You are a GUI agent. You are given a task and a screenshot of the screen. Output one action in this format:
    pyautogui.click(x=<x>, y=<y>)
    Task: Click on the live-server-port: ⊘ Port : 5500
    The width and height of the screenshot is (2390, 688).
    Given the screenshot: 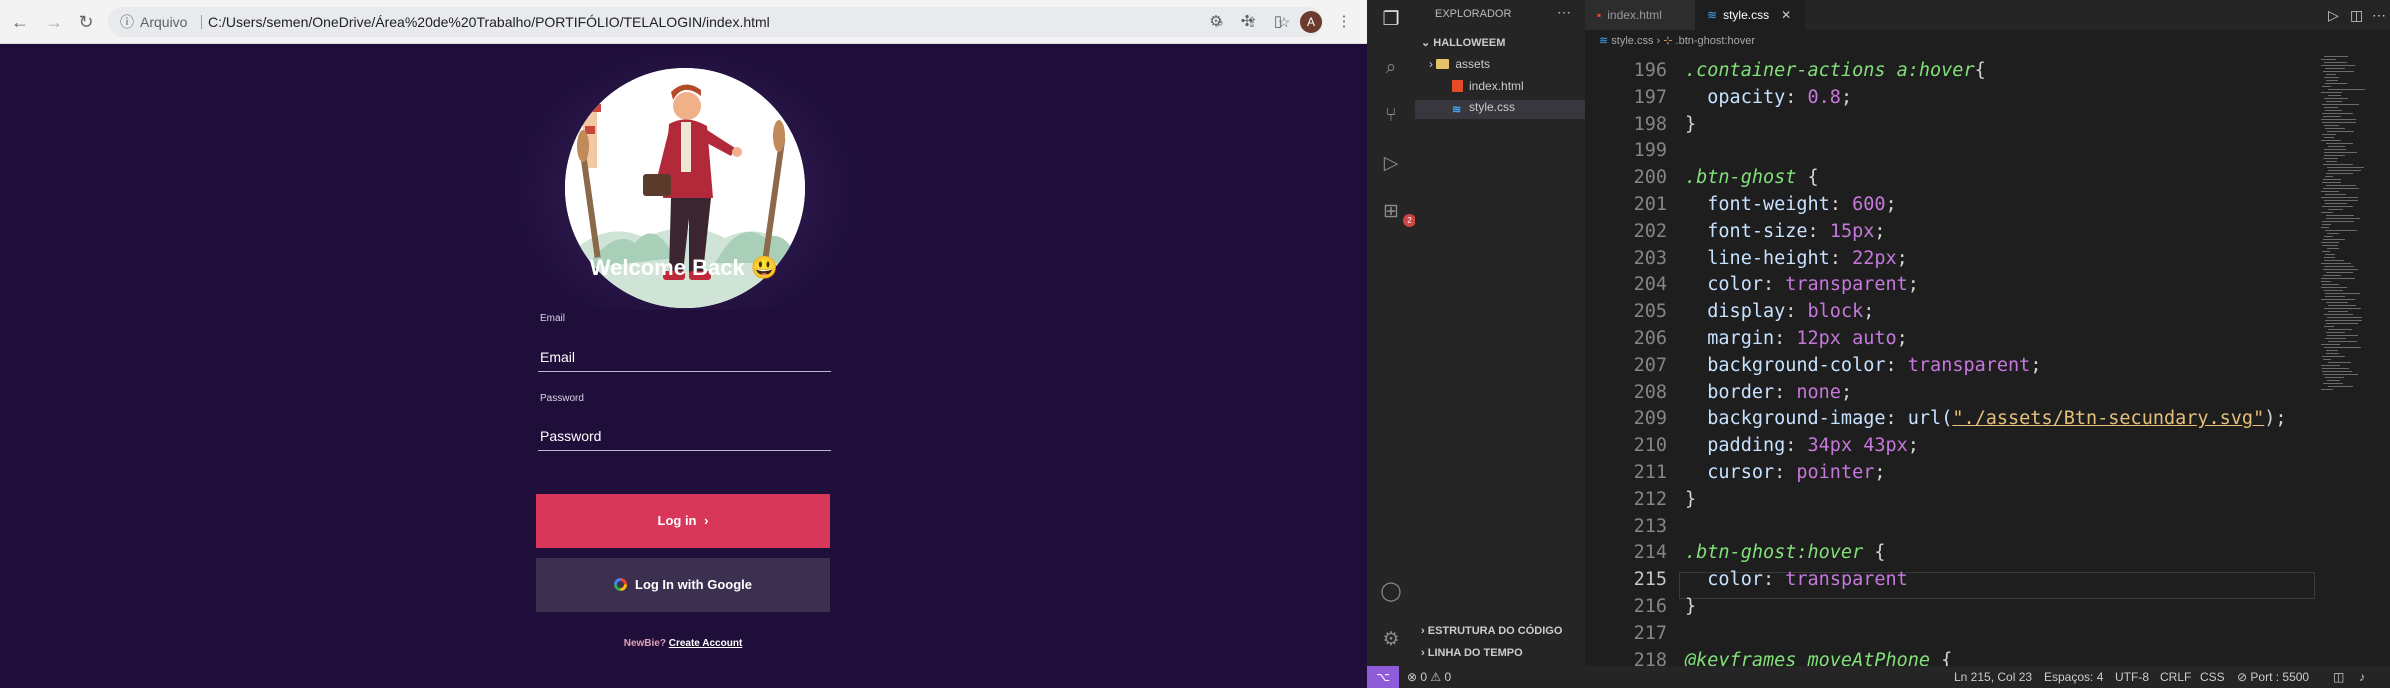 What is the action you would take?
    pyautogui.click(x=2273, y=677)
    